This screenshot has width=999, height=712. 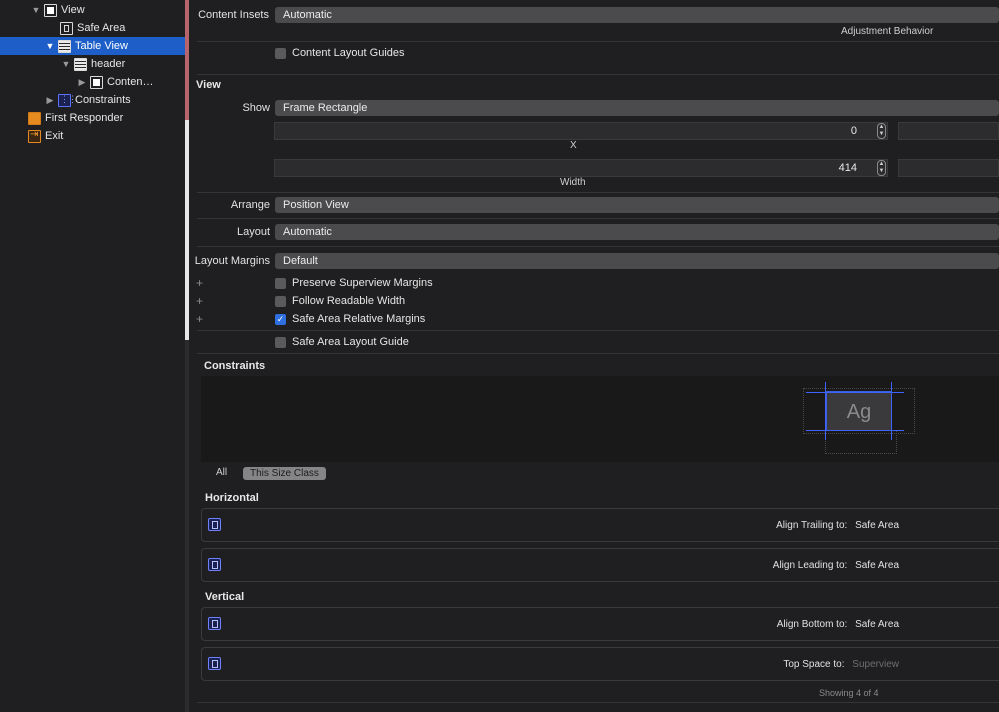 I want to click on bottom-constraint-icon, so click(x=214, y=623).